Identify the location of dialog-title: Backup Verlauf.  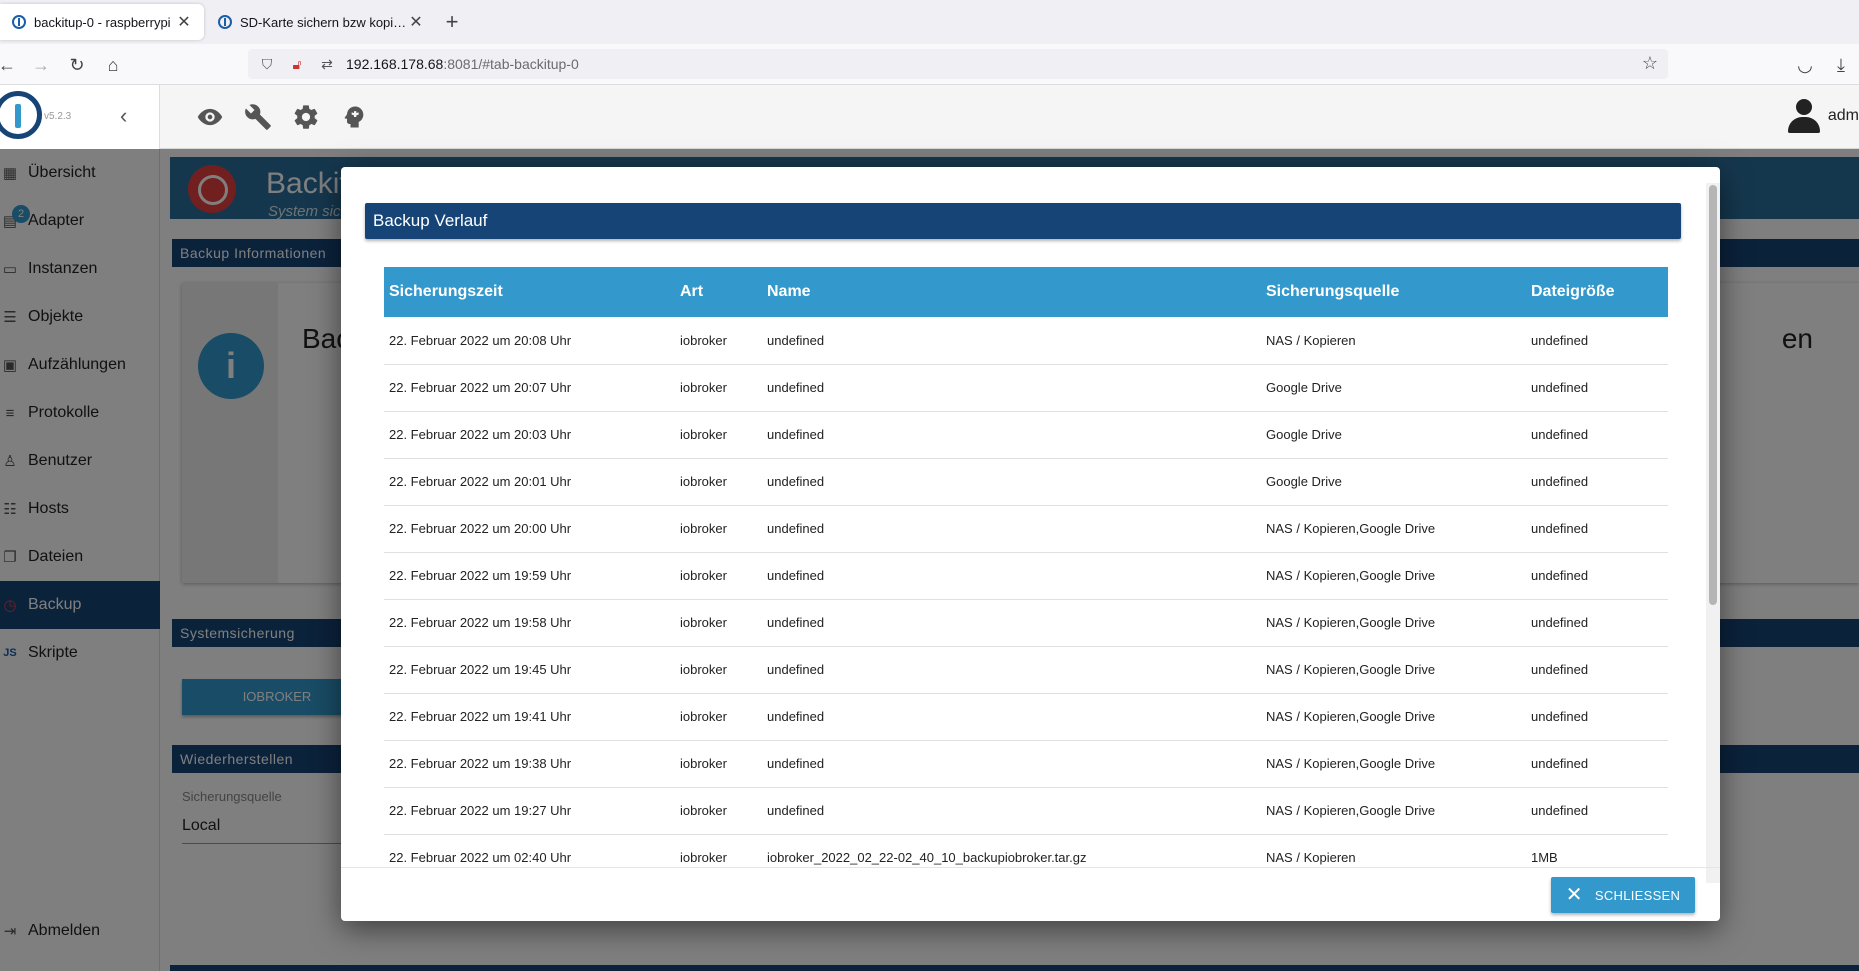
(1023, 221).